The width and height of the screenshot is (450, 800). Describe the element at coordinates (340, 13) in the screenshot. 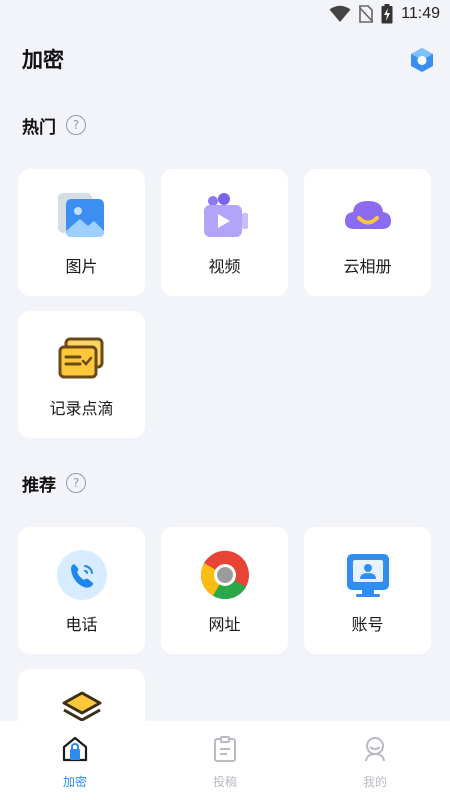

I see `wifi-icon` at that location.